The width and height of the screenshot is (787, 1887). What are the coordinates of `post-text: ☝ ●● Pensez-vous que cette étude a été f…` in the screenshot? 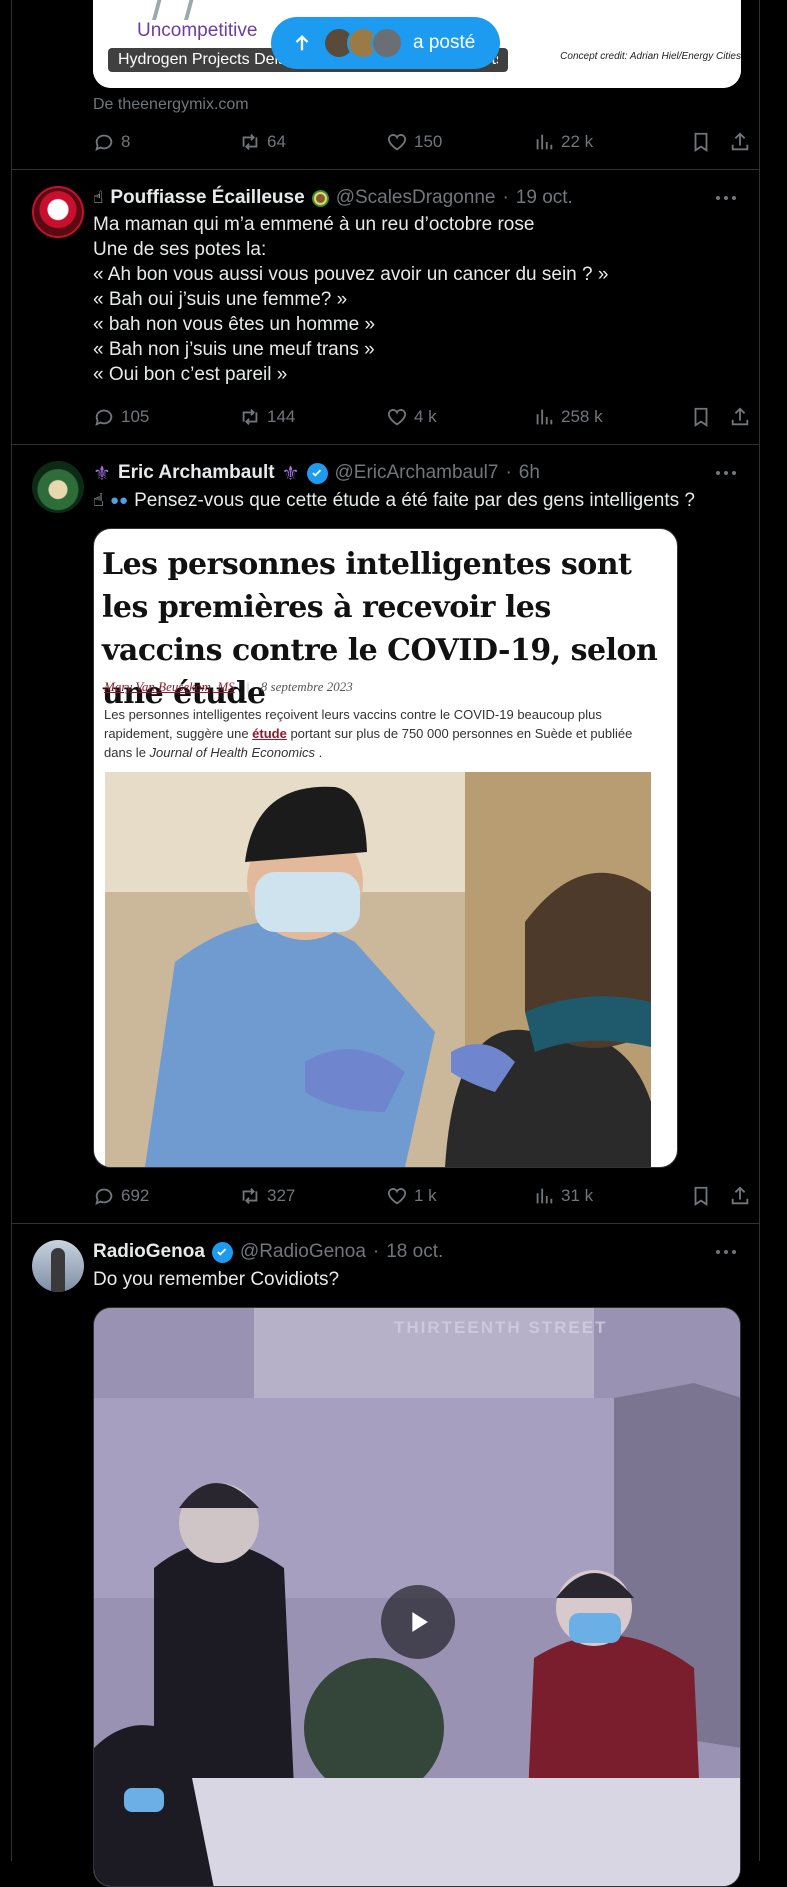 It's located at (416, 500).